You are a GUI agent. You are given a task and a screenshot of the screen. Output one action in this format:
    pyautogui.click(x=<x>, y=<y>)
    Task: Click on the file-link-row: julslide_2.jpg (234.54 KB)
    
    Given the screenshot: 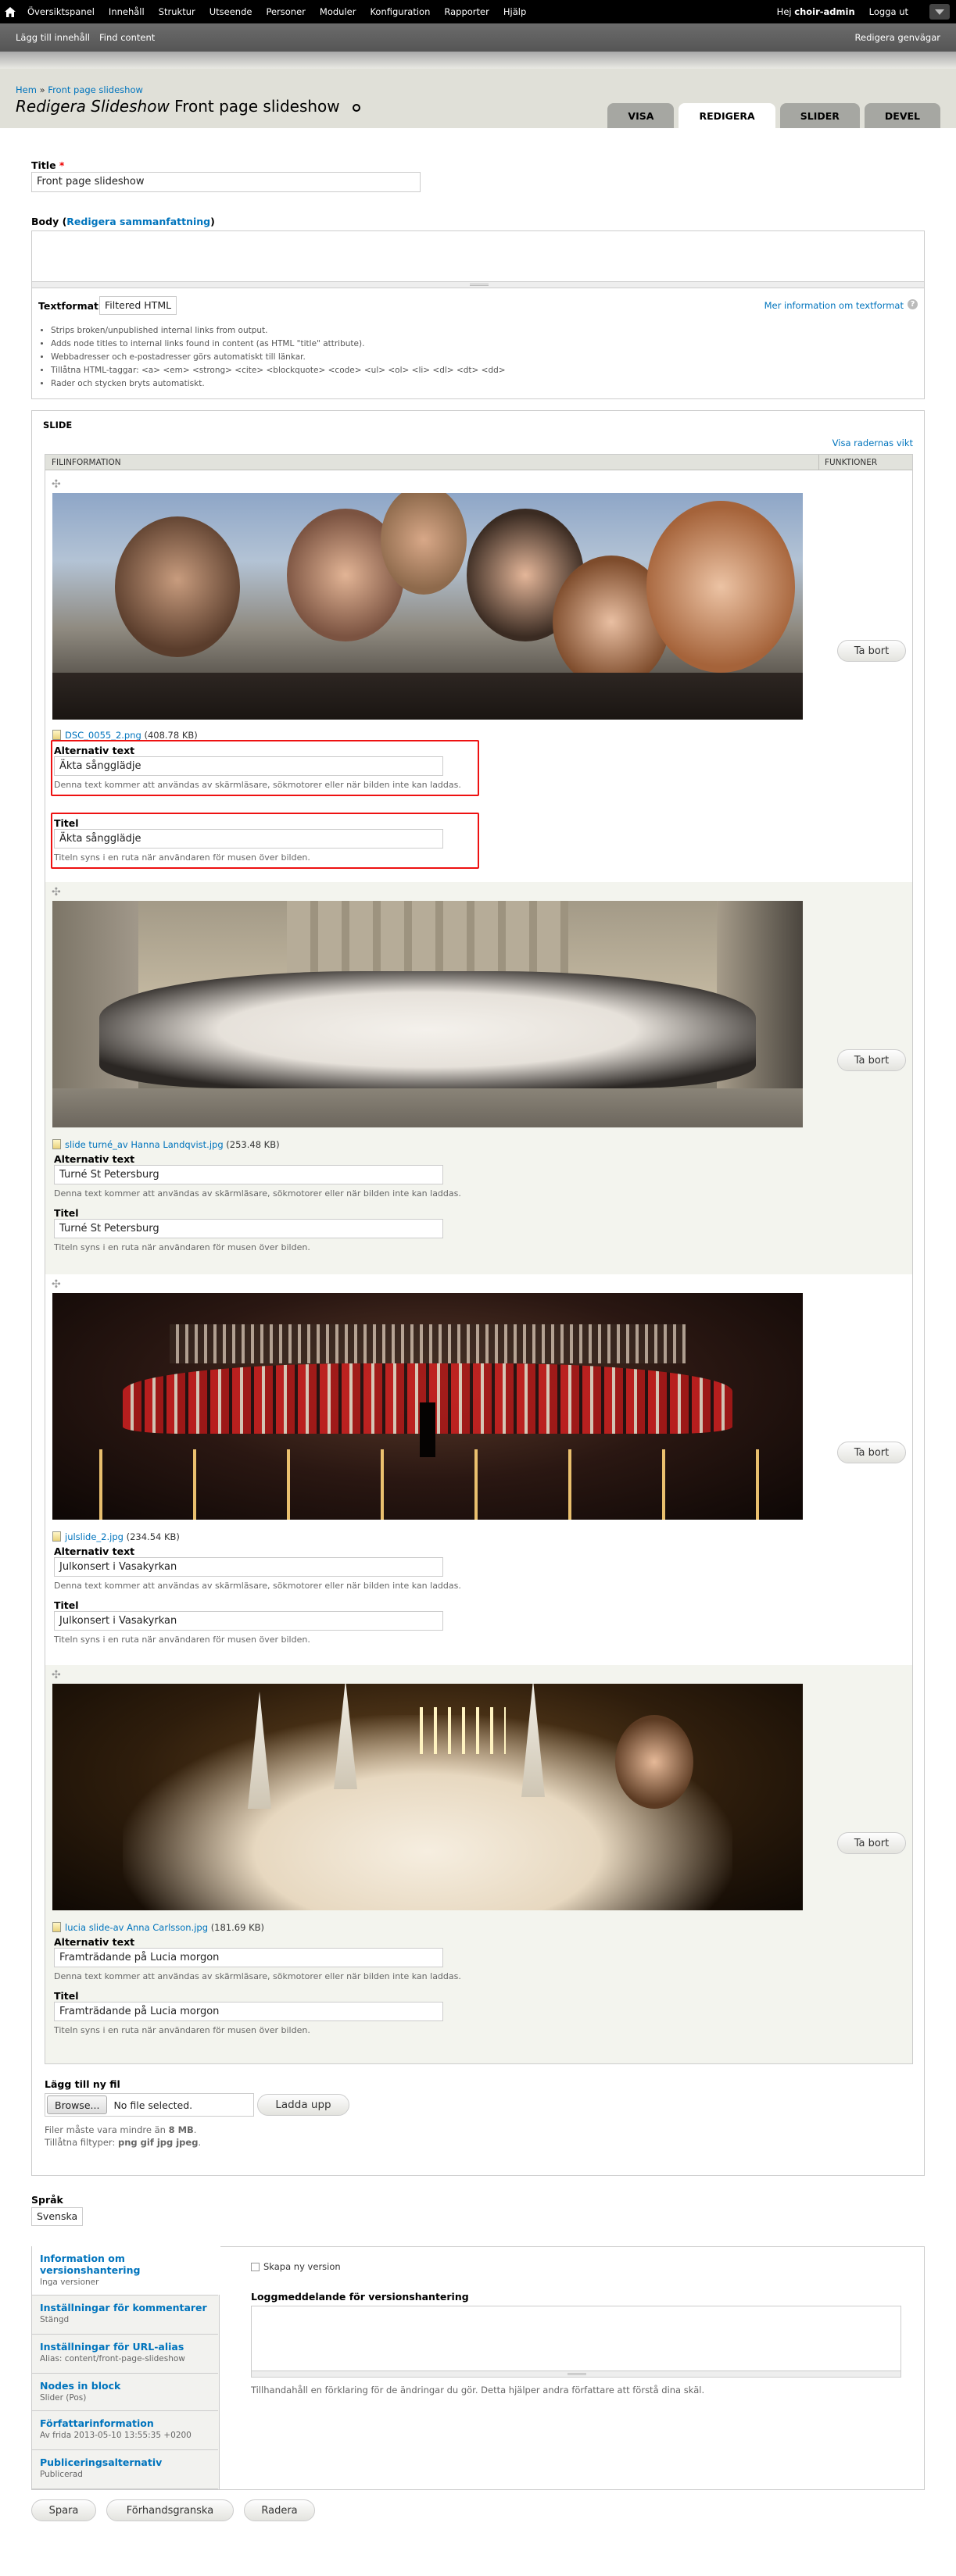 What is the action you would take?
    pyautogui.click(x=116, y=1537)
    